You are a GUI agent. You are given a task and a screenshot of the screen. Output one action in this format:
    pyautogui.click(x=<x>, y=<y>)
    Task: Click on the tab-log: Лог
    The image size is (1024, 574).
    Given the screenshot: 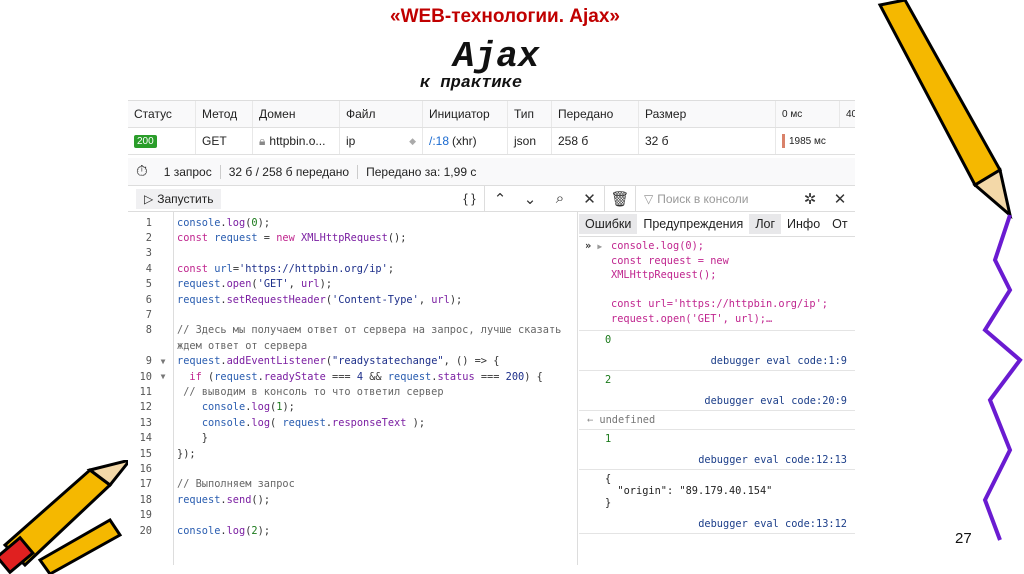 What is the action you would take?
    pyautogui.click(x=765, y=223)
    